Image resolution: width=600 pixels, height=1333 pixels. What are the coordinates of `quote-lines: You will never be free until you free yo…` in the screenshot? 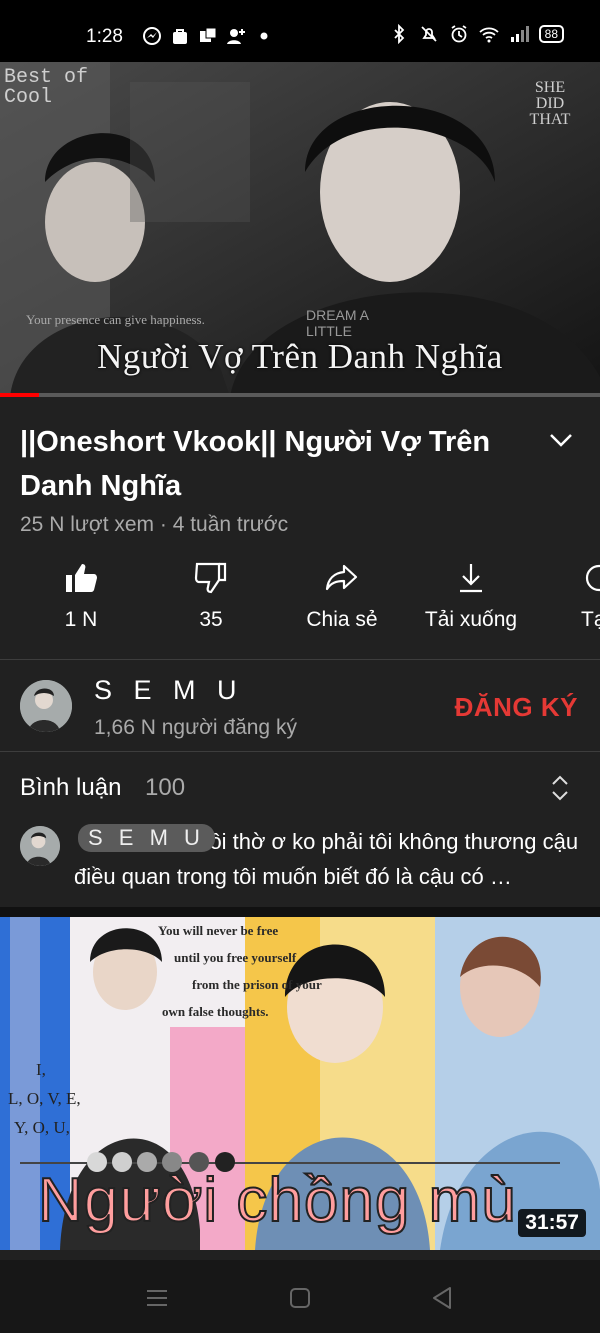 It's located at (240, 971).